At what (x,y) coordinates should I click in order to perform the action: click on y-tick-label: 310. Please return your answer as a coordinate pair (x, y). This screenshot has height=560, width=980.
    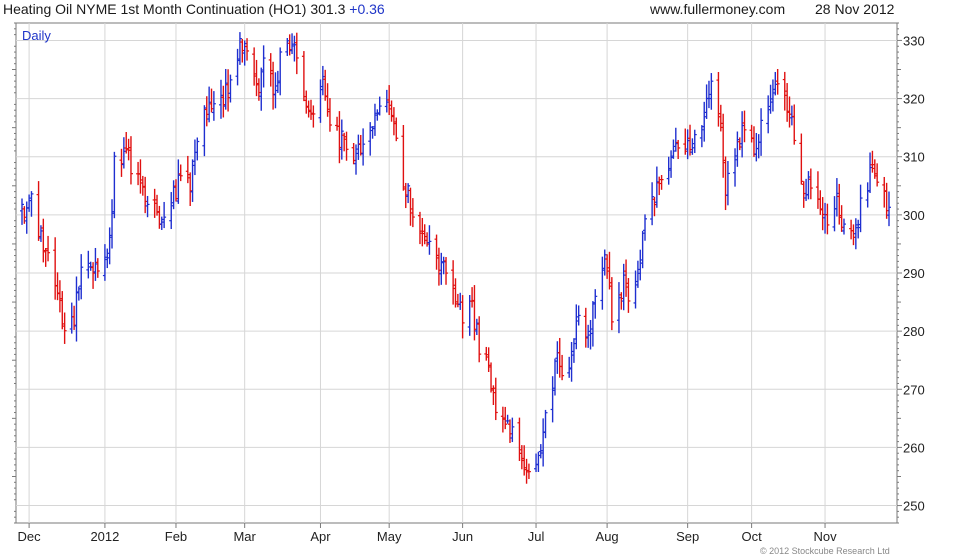
    Looking at the image, I should click on (914, 157).